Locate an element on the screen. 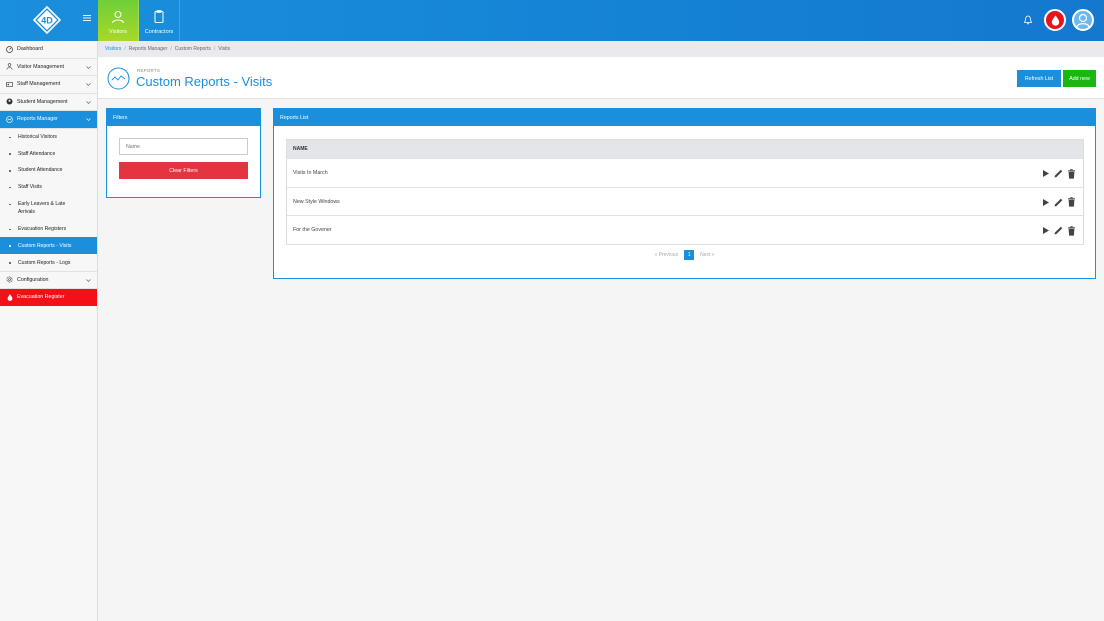  table-row: For the Govener is located at coordinates (685, 230).